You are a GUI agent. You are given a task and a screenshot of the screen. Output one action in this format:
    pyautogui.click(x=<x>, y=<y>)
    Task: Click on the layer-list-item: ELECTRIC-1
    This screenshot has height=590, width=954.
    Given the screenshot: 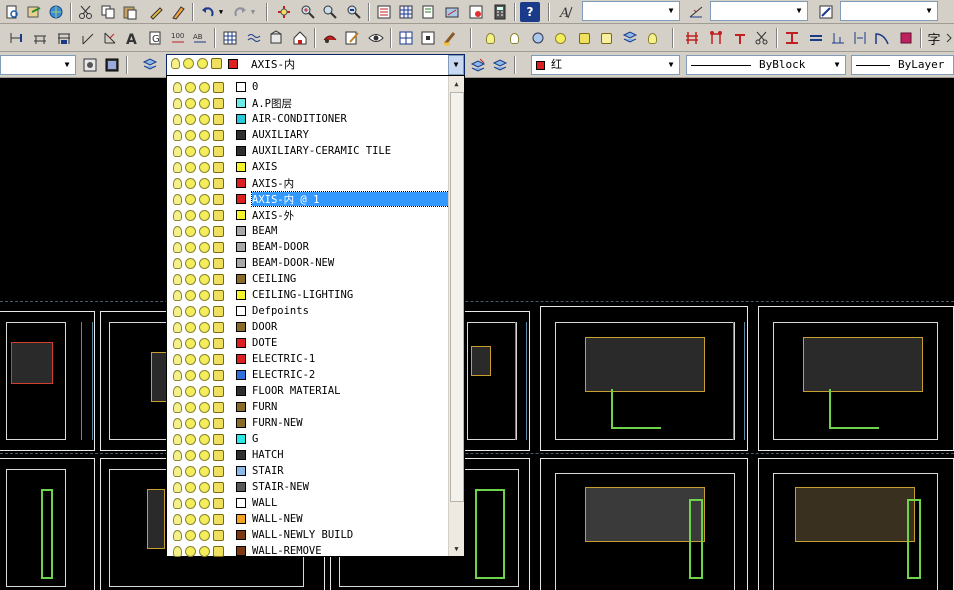 What is the action you would take?
    pyautogui.click(x=308, y=359)
    